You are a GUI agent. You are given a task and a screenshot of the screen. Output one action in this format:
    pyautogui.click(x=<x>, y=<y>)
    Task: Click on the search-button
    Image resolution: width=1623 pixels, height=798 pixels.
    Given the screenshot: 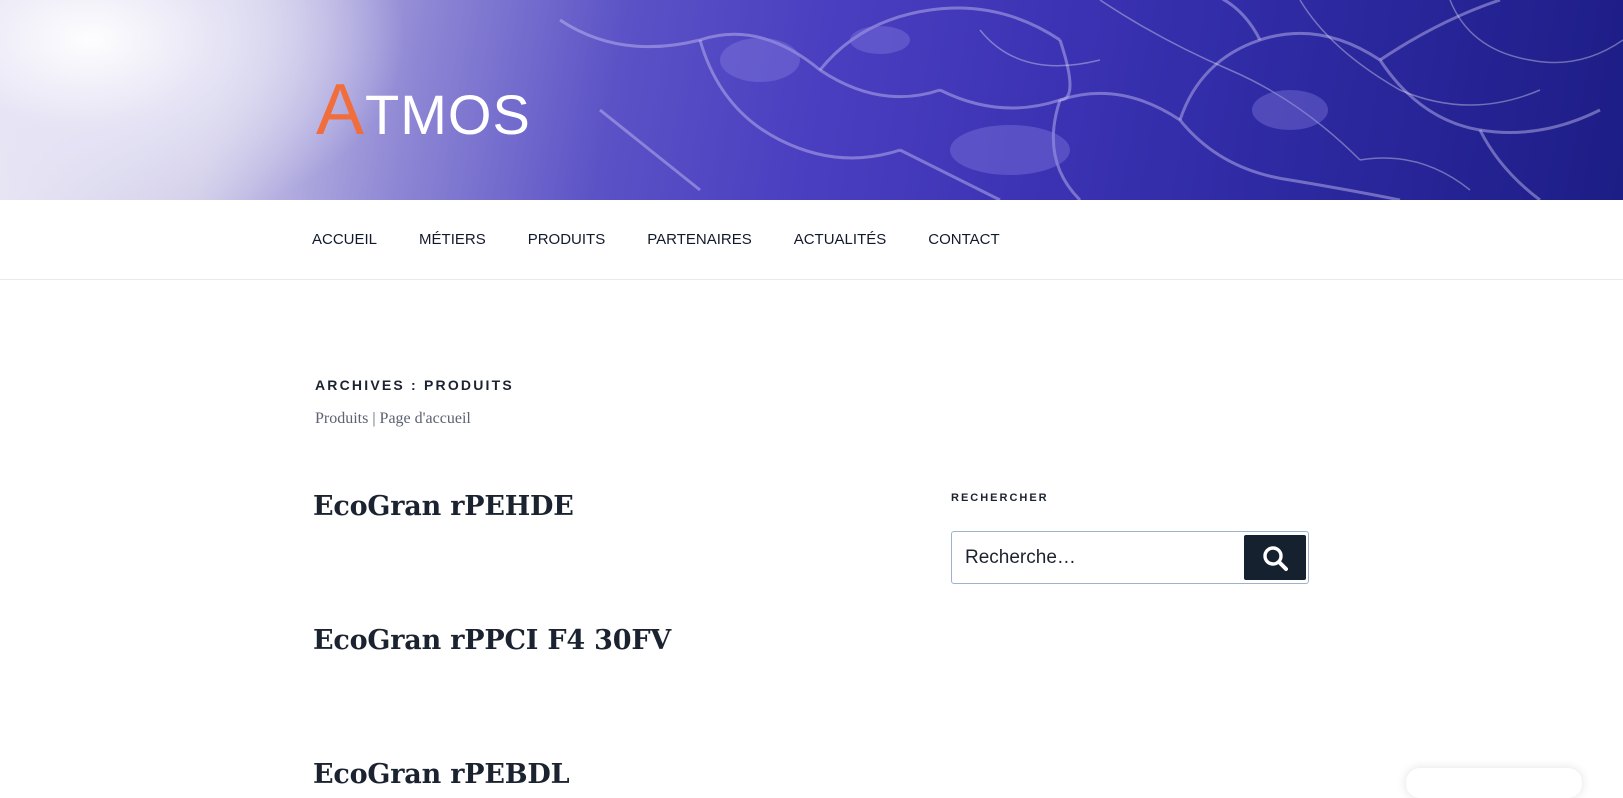 What is the action you would take?
    pyautogui.click(x=1275, y=557)
    